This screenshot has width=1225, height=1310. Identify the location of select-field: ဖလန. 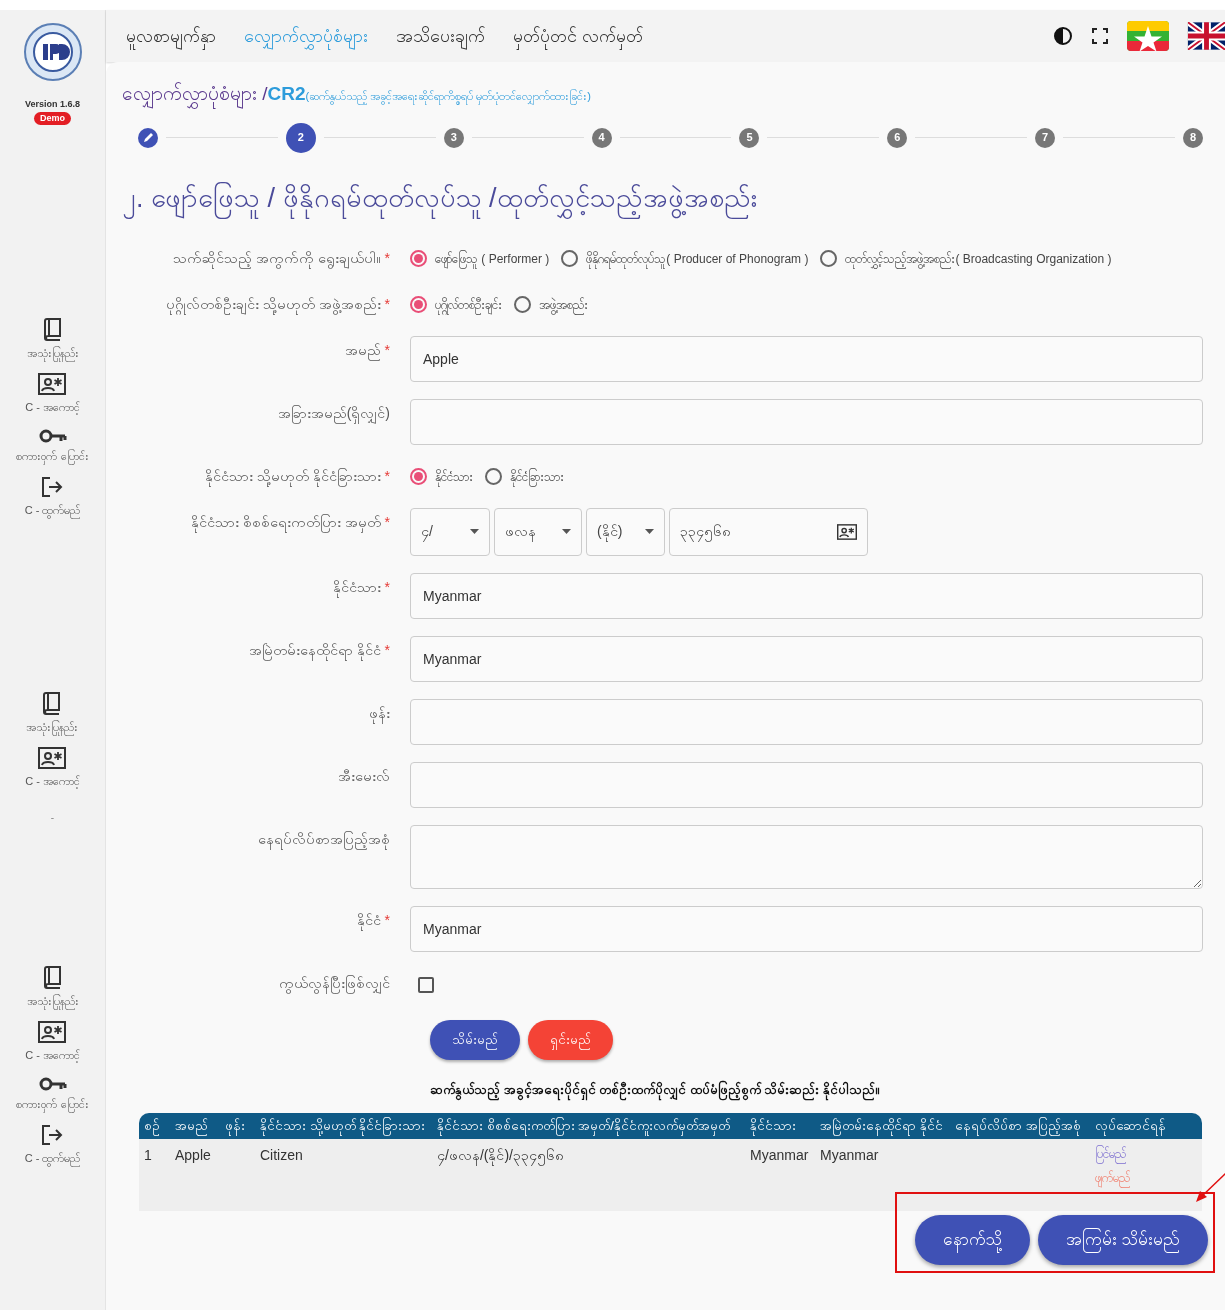
(538, 531).